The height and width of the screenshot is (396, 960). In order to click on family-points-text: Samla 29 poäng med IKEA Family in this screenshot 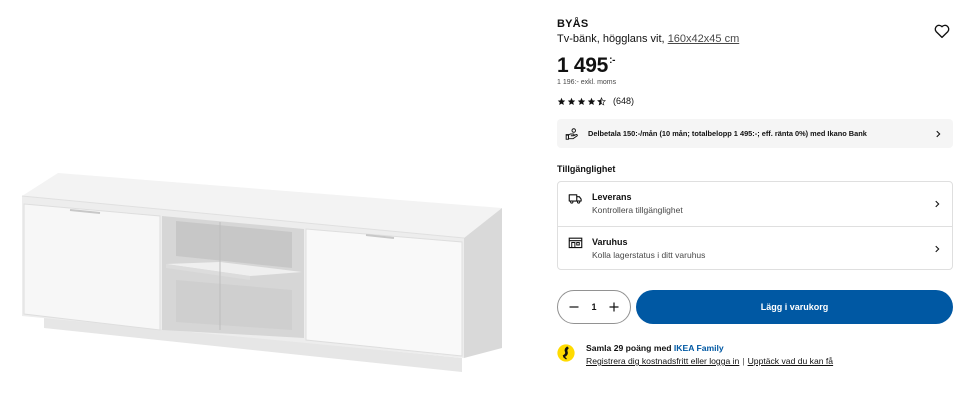, I will do `click(655, 348)`.